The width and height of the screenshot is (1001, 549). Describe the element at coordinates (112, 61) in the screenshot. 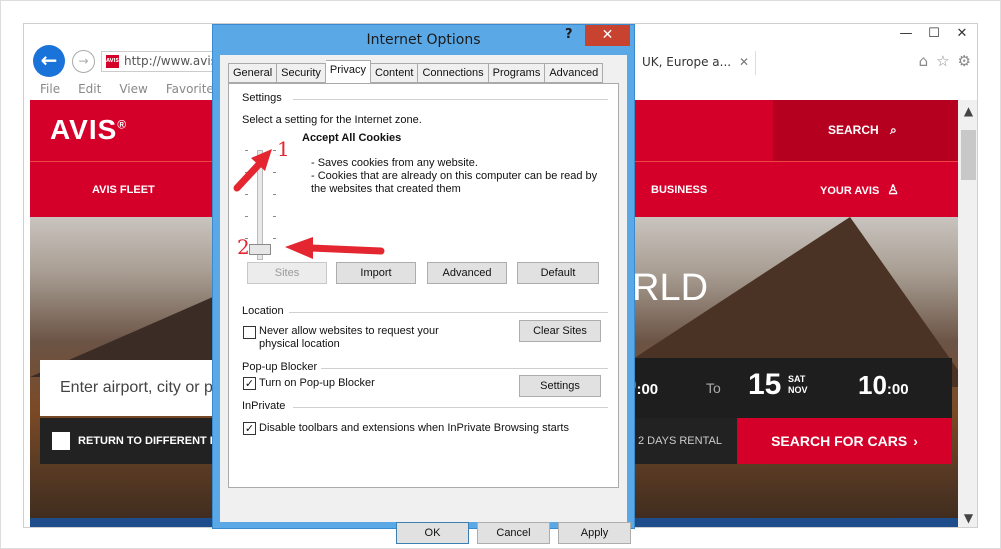

I see `avis-favicon-icon: AVIS` at that location.